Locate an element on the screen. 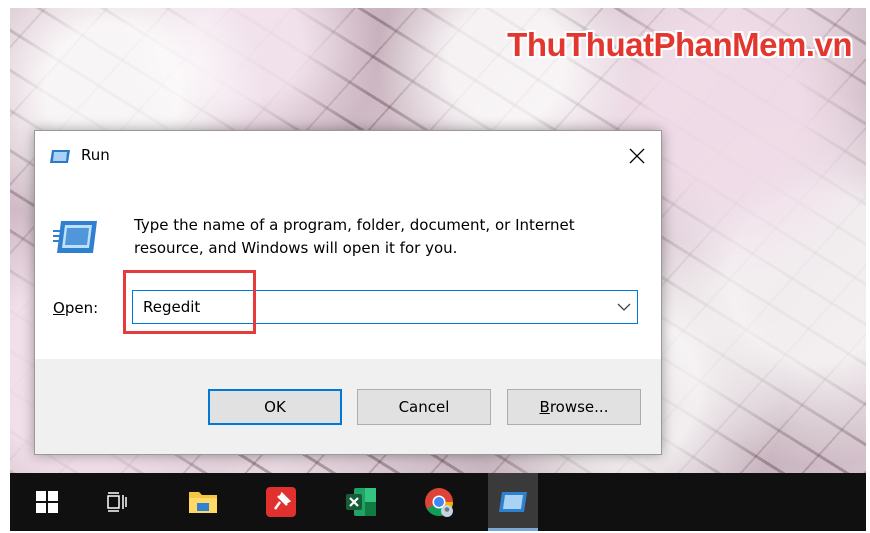  chrome-button is located at coordinates (439, 502).